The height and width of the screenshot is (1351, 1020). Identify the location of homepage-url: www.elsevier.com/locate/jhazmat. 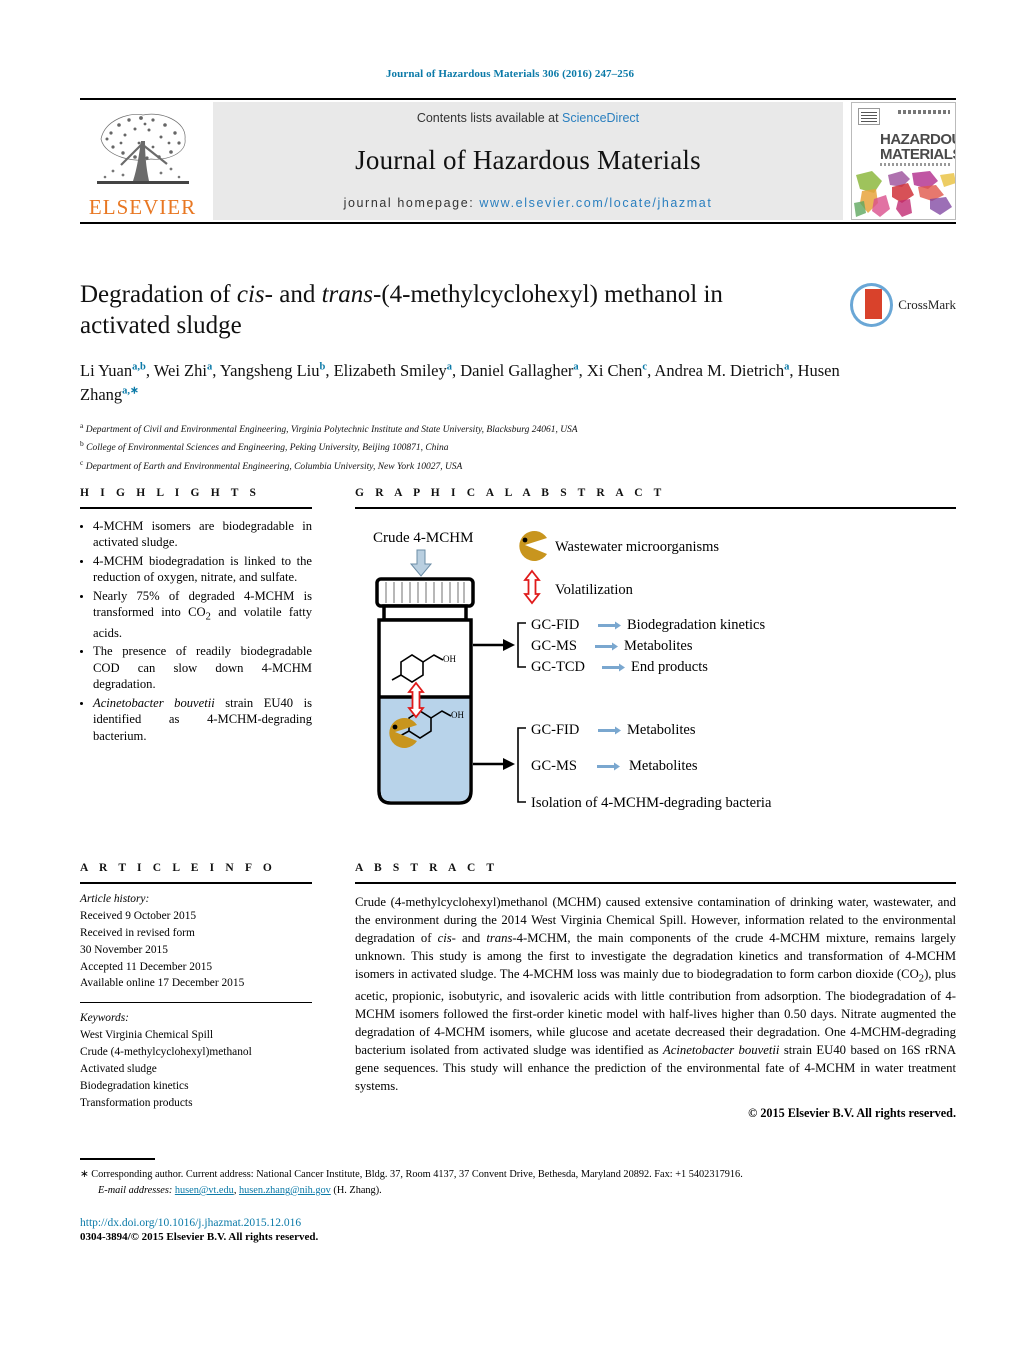
(595, 203).